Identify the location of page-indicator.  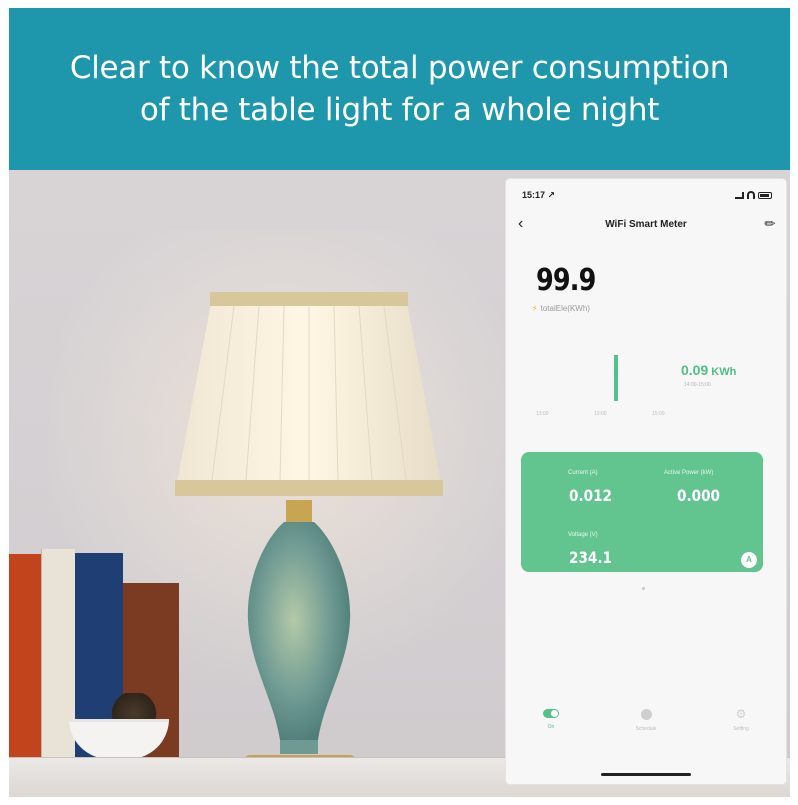
(643, 588).